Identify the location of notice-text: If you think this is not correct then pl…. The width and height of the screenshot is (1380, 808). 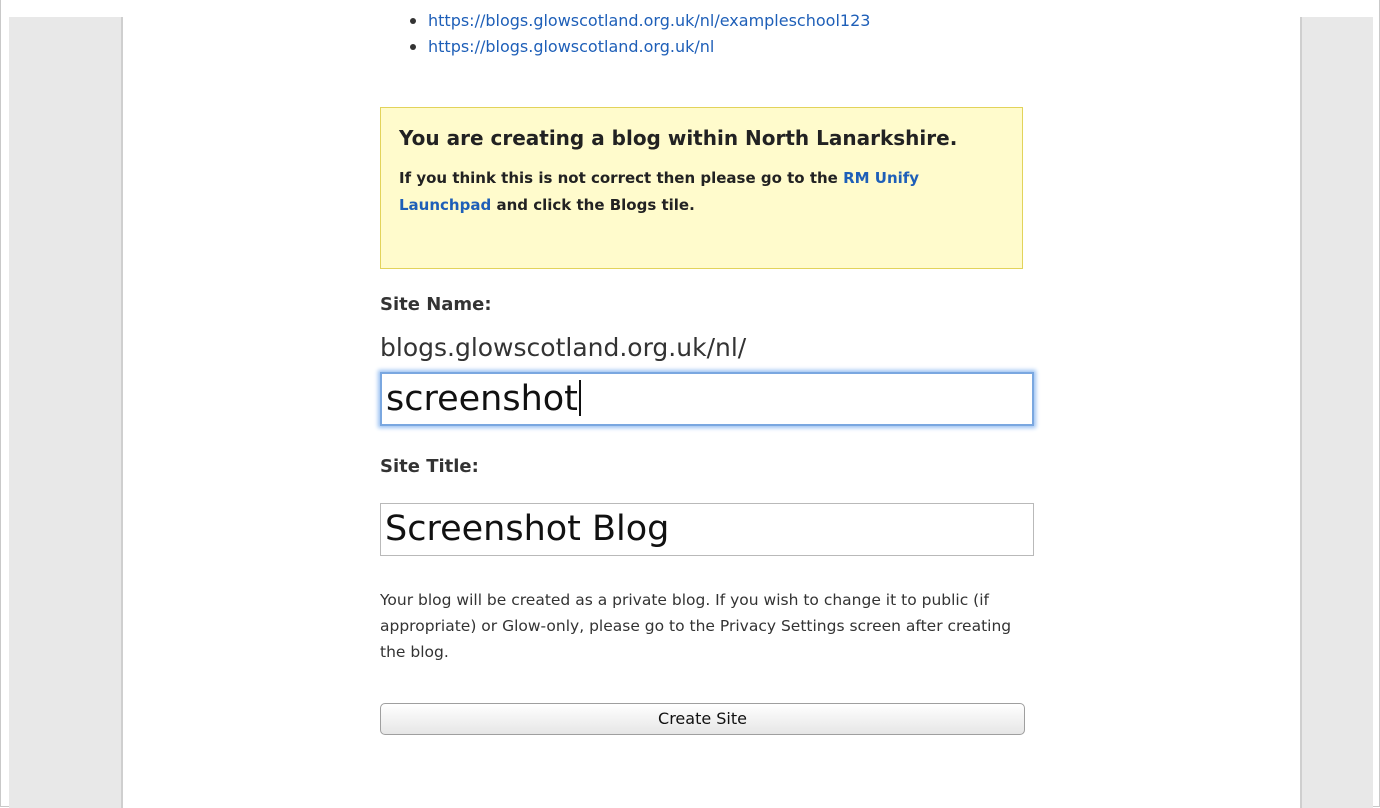
(701, 192).